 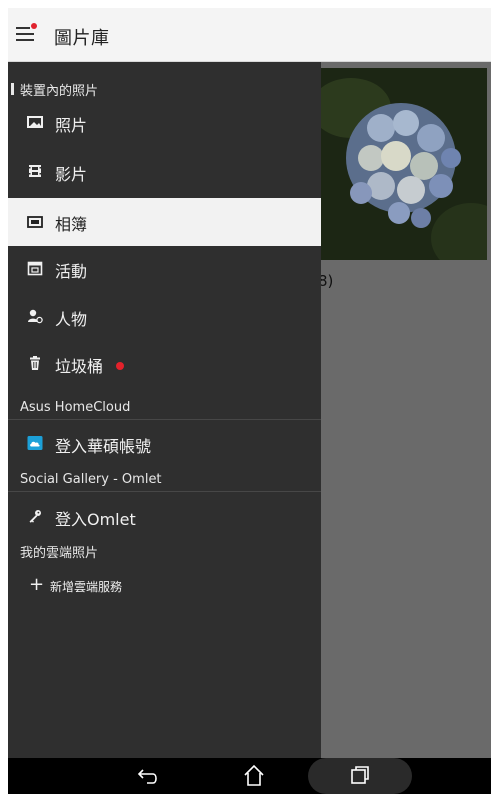 What do you see at coordinates (164, 550) in the screenshot?
I see `section-my-cloud-photos: 我的雲端照片` at bounding box center [164, 550].